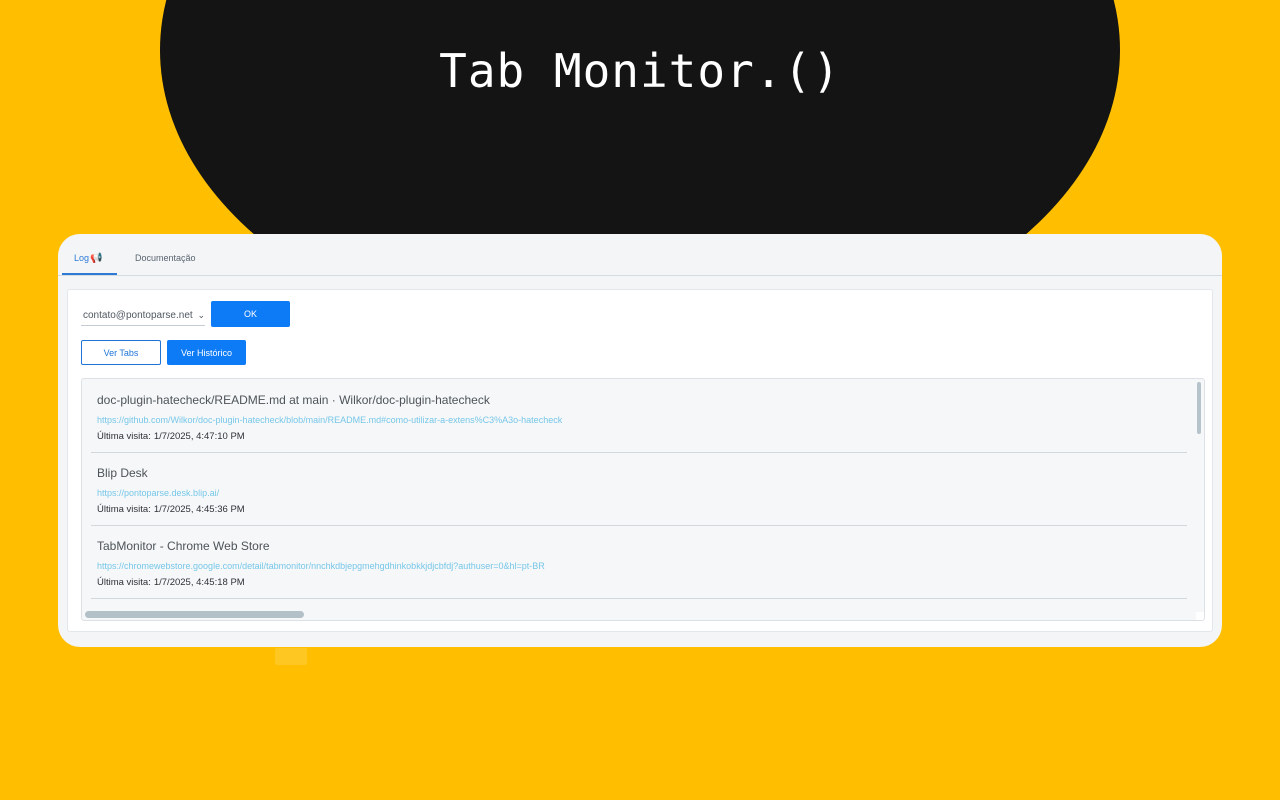 Image resolution: width=1280 pixels, height=800 pixels. I want to click on tab-documentacao: Documentação, so click(165, 258).